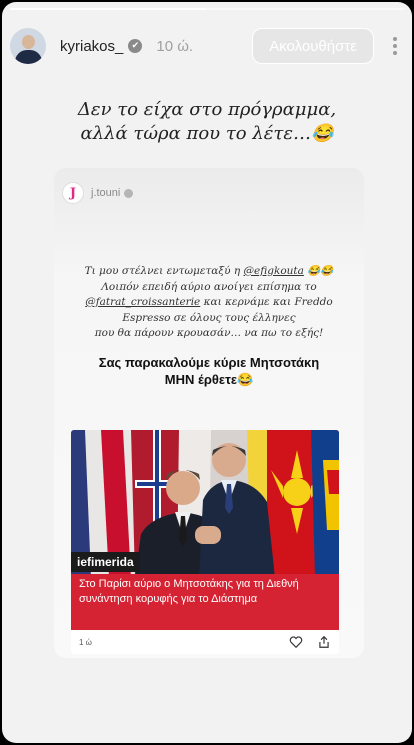 Image resolution: width=414 pixels, height=745 pixels. What do you see at coordinates (274, 271) in the screenshot?
I see `mention-link: @efigkouta` at bounding box center [274, 271].